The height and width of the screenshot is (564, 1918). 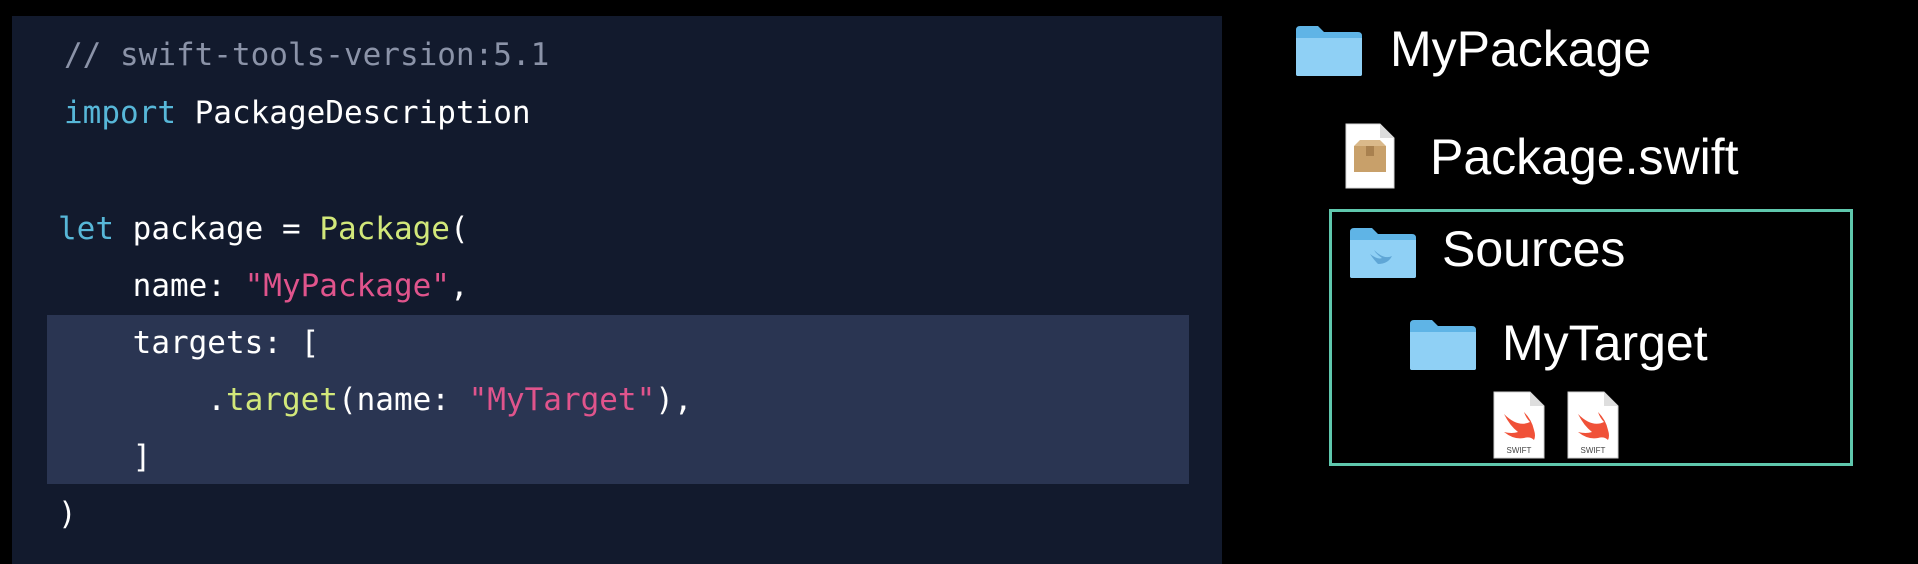 What do you see at coordinates (353, 113) in the screenshot?
I see `code-token: PackageDescription` at bounding box center [353, 113].